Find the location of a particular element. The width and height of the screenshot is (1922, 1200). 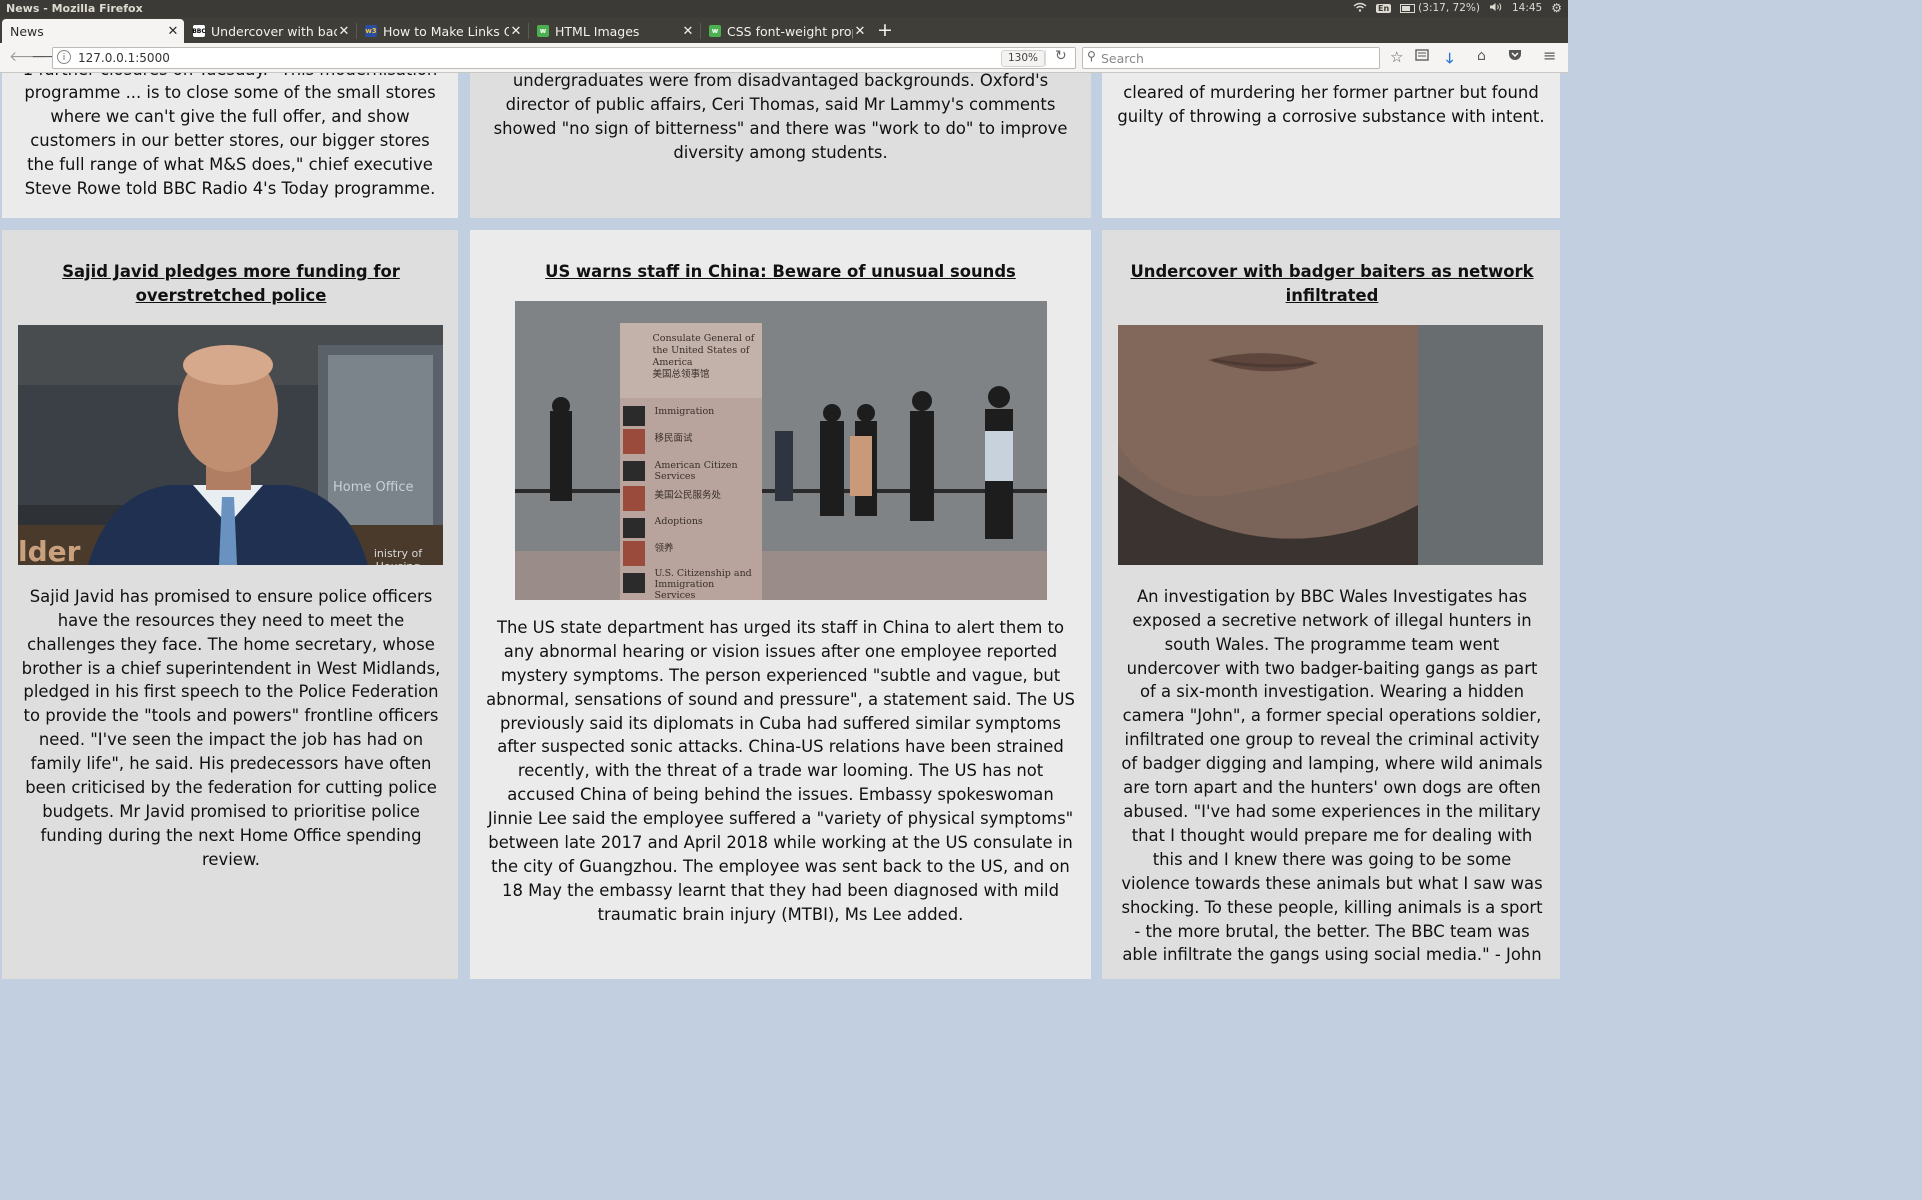

battery-indicator: (3:17, 72%) is located at coordinates (1440, 8).